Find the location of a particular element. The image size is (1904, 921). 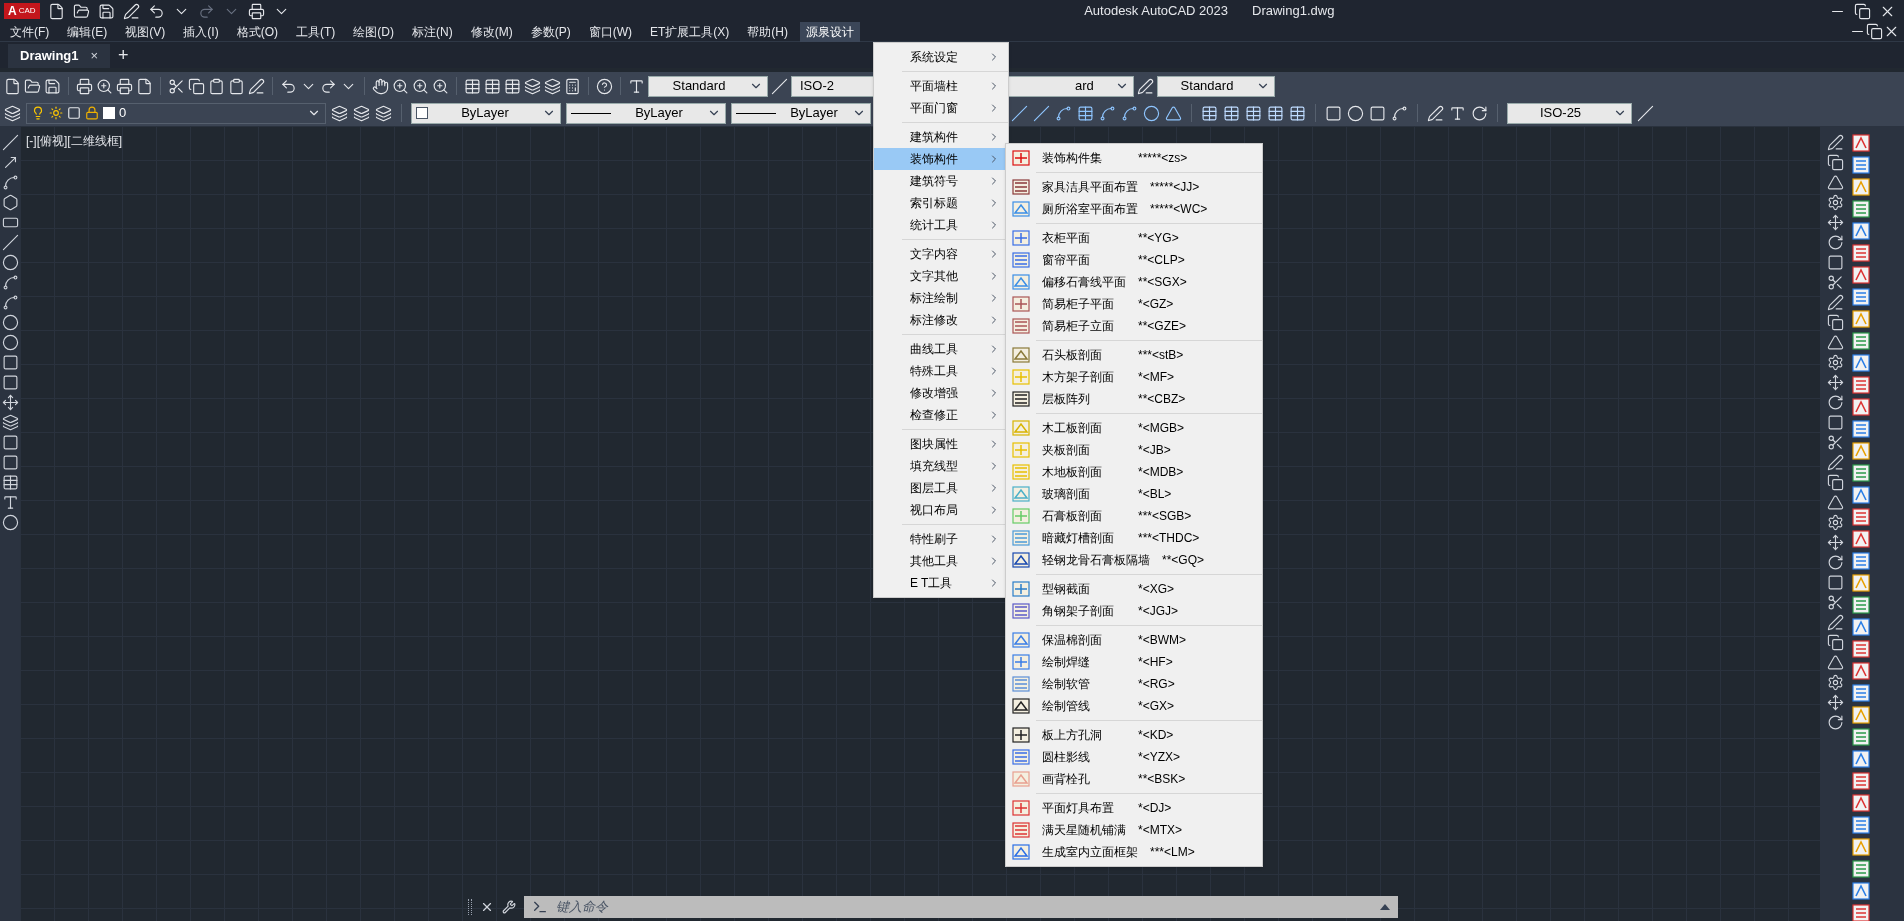

menu-item: 修改(M) is located at coordinates (491, 31).